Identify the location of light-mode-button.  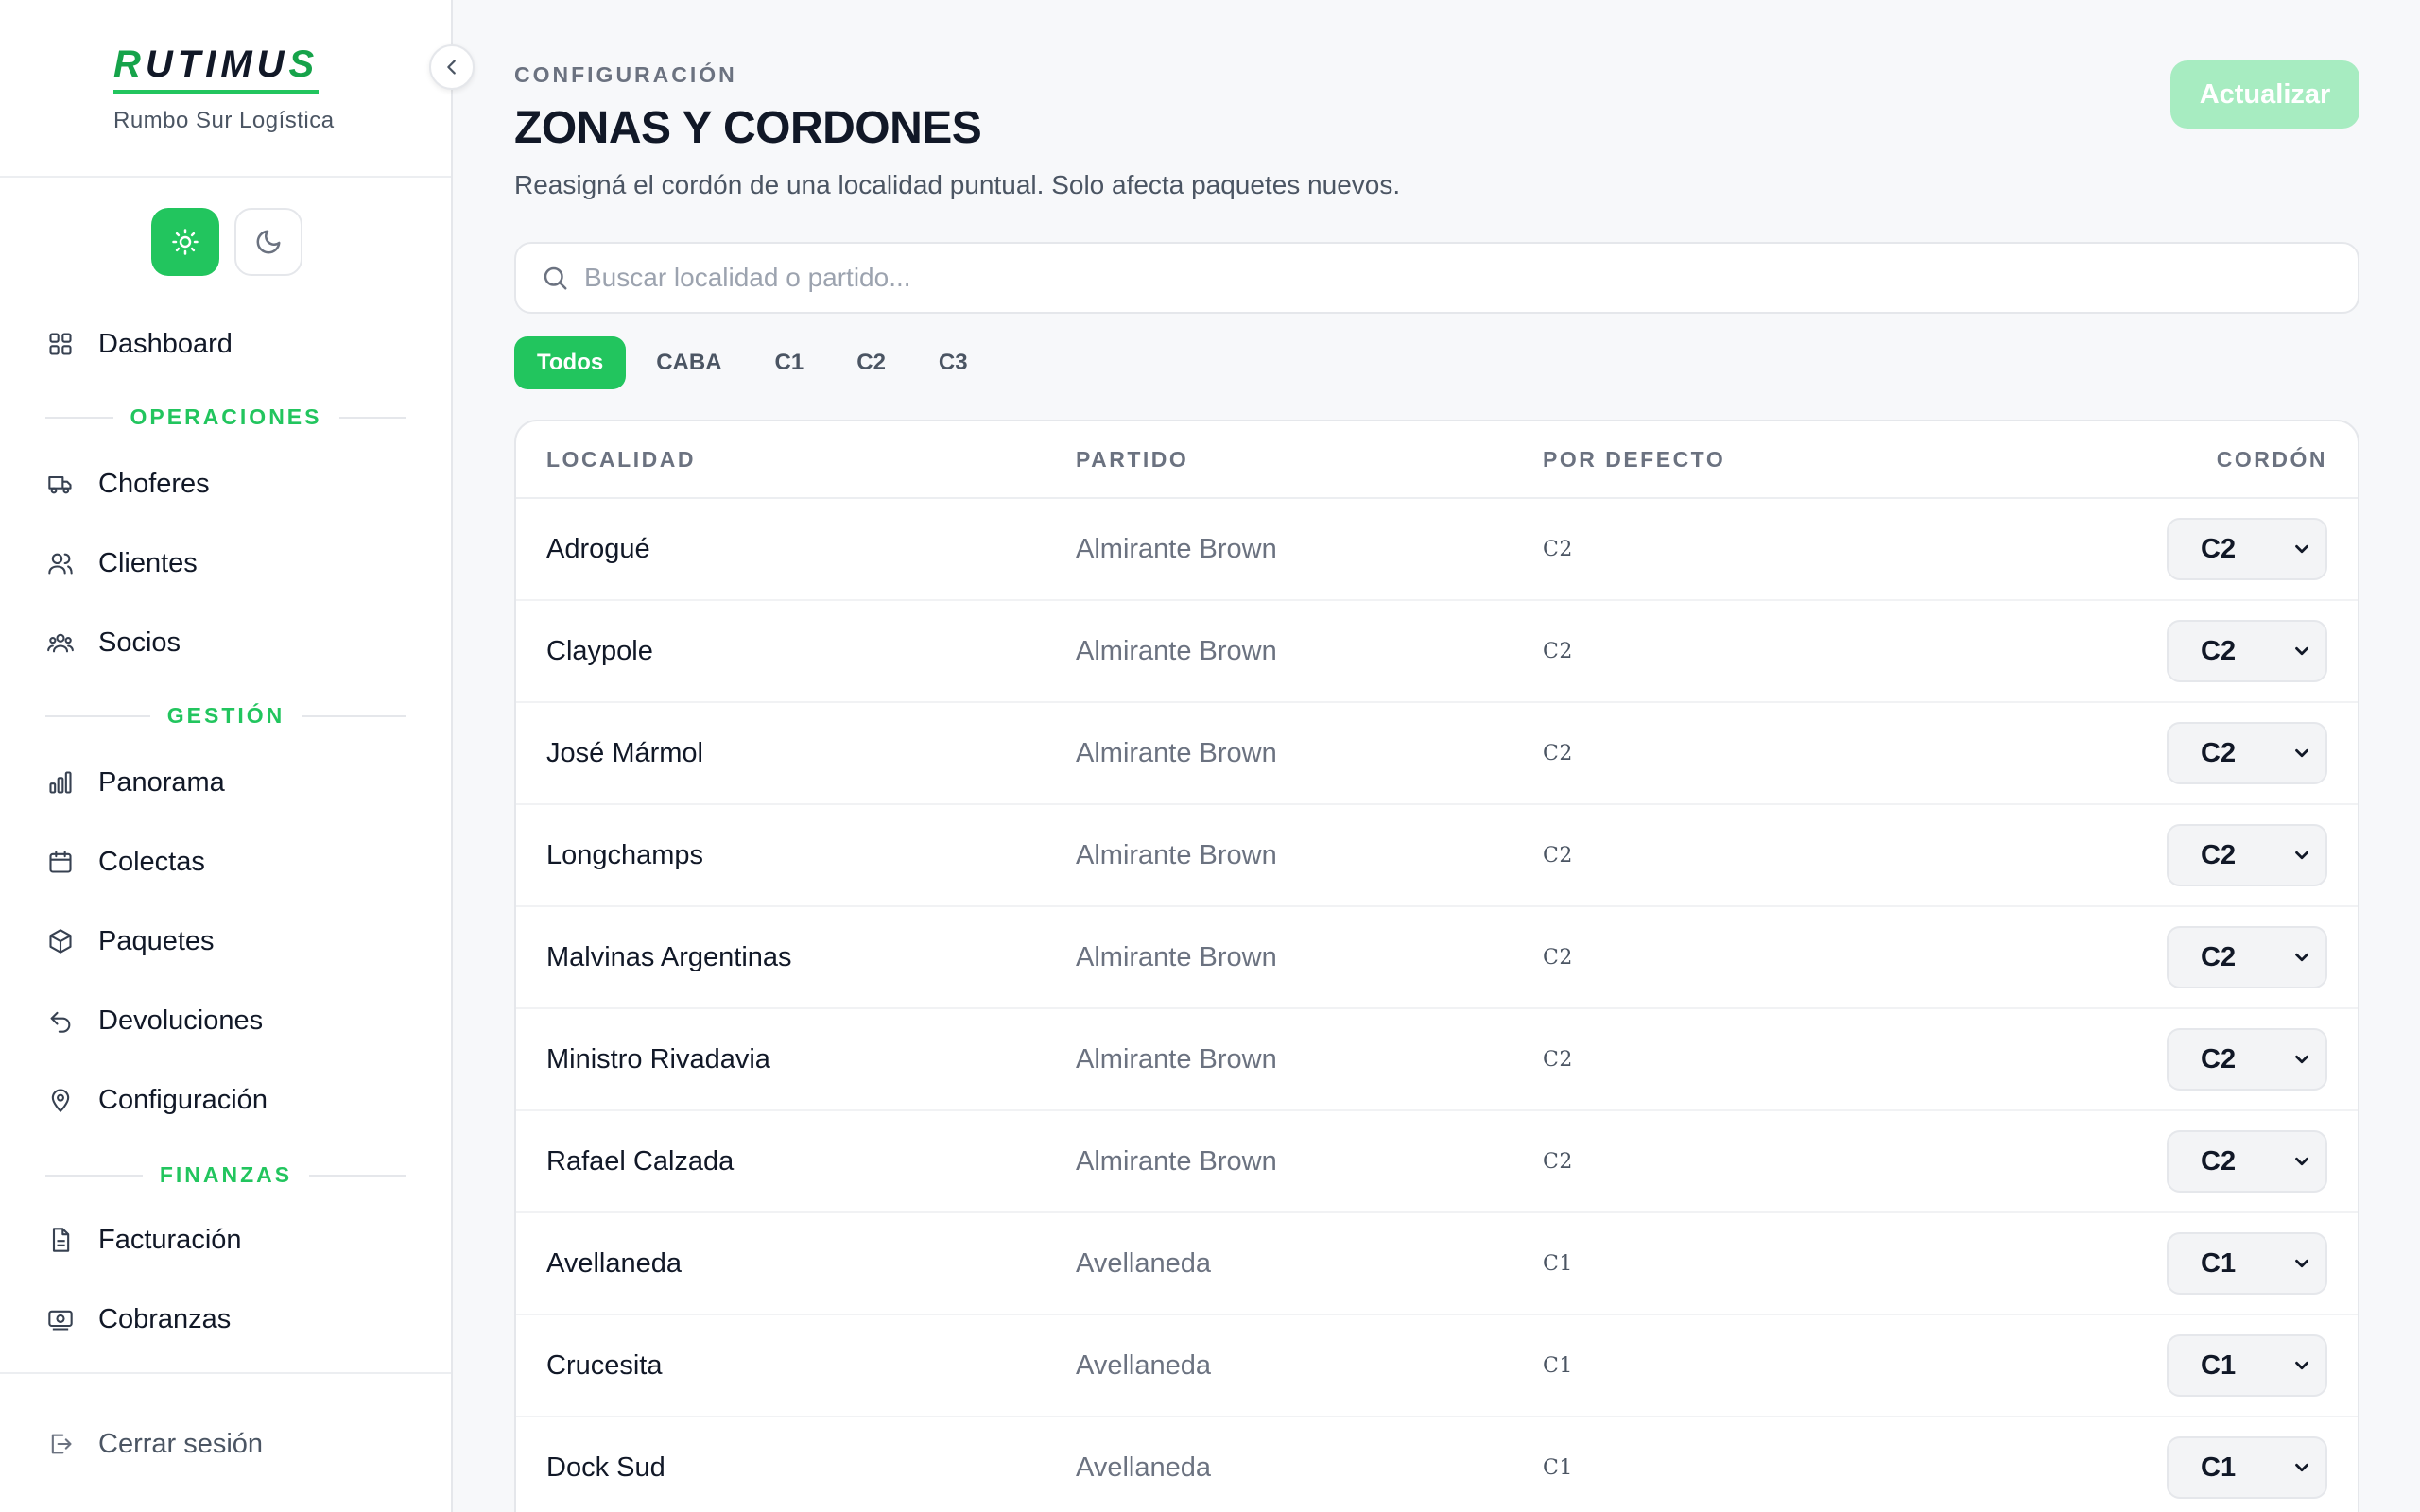
(185, 242).